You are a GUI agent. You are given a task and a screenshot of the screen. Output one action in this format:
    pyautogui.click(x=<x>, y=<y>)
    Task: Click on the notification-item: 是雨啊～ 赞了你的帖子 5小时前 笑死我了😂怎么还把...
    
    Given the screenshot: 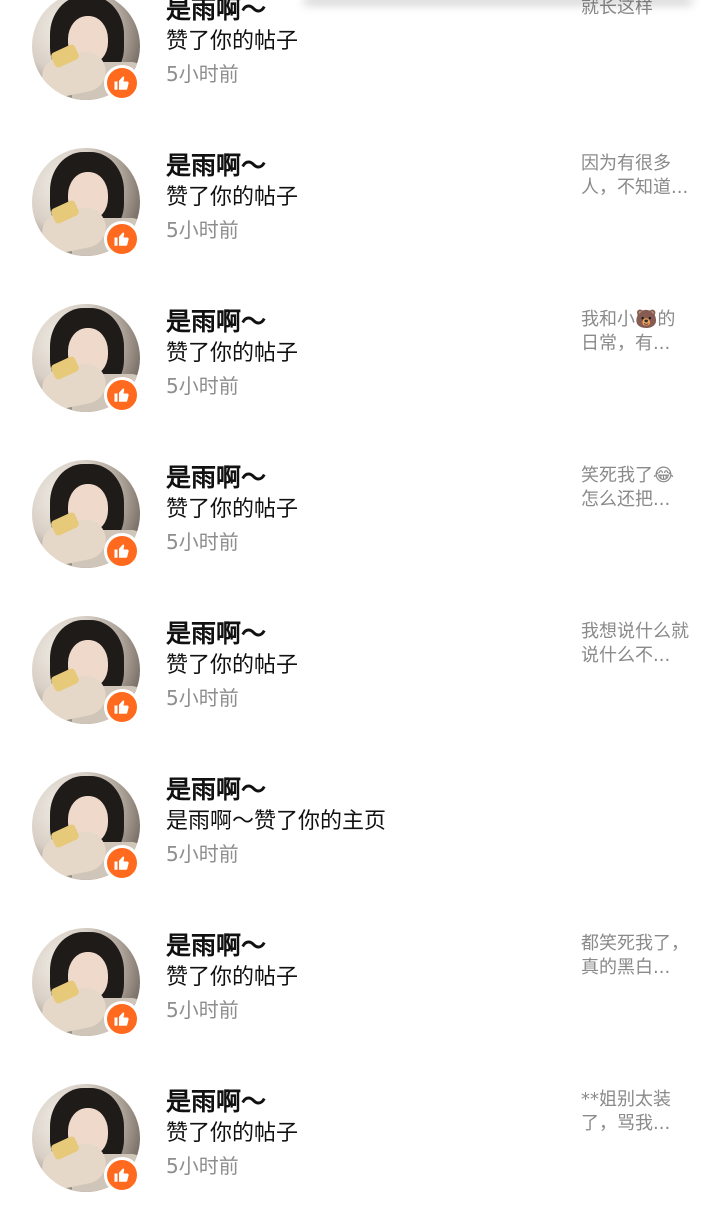 What is the action you would take?
    pyautogui.click(x=354, y=514)
    